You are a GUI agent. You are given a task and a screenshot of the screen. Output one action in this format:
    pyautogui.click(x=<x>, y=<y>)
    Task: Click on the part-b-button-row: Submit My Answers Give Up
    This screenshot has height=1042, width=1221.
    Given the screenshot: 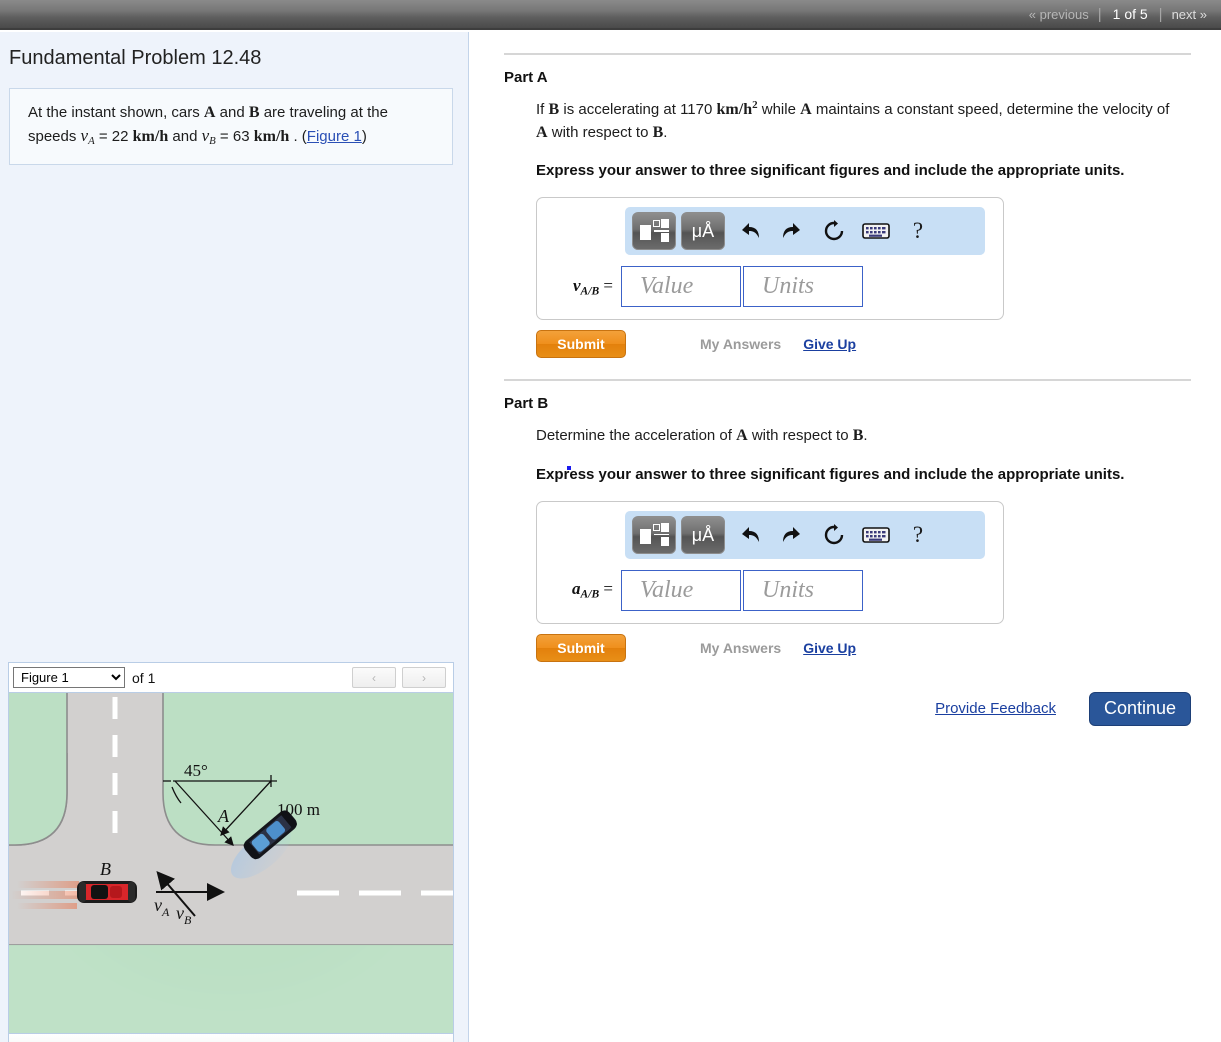 What is the action you would take?
    pyautogui.click(x=856, y=647)
    